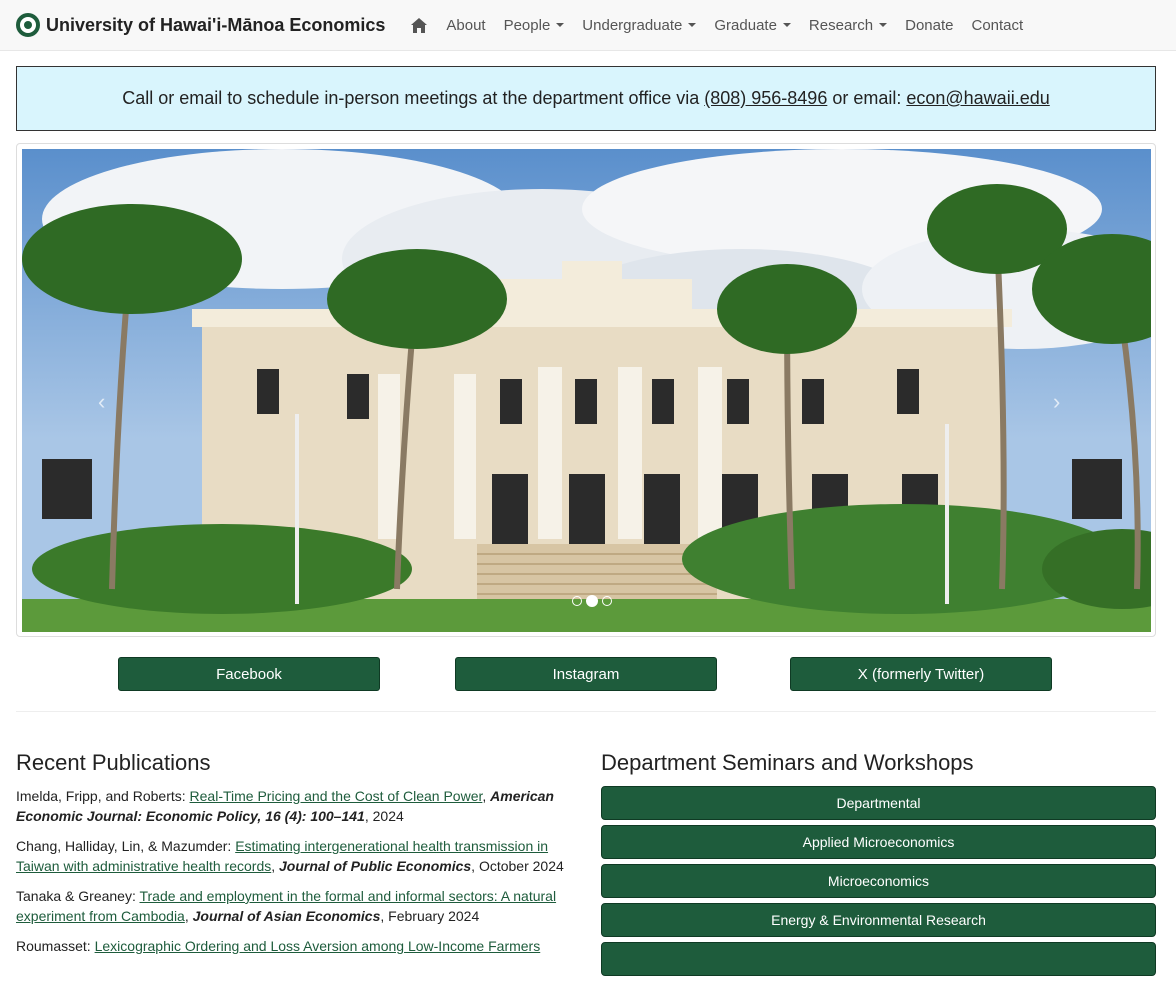 The image size is (1176, 981). What do you see at coordinates (430, 916) in the screenshot?
I see `publication-date: , February 2024` at bounding box center [430, 916].